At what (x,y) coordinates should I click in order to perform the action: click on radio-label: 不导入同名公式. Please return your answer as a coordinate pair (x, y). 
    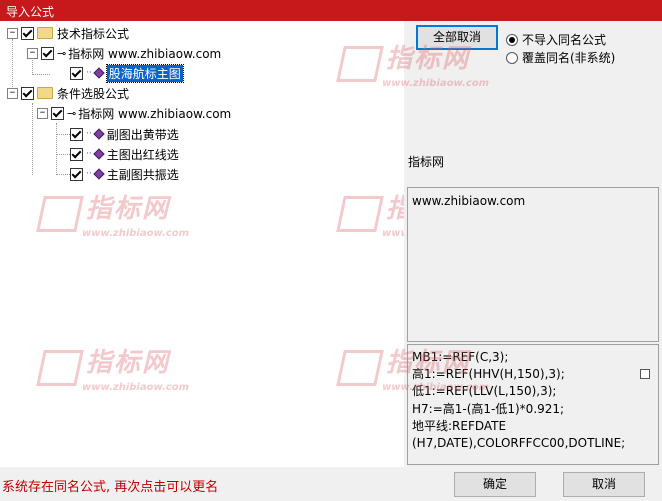
    Looking at the image, I should click on (564, 40).